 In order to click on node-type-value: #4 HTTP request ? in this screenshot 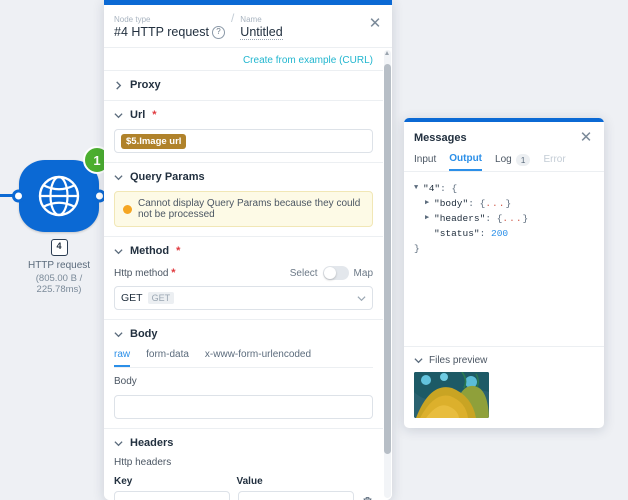, I will do `click(169, 32)`.